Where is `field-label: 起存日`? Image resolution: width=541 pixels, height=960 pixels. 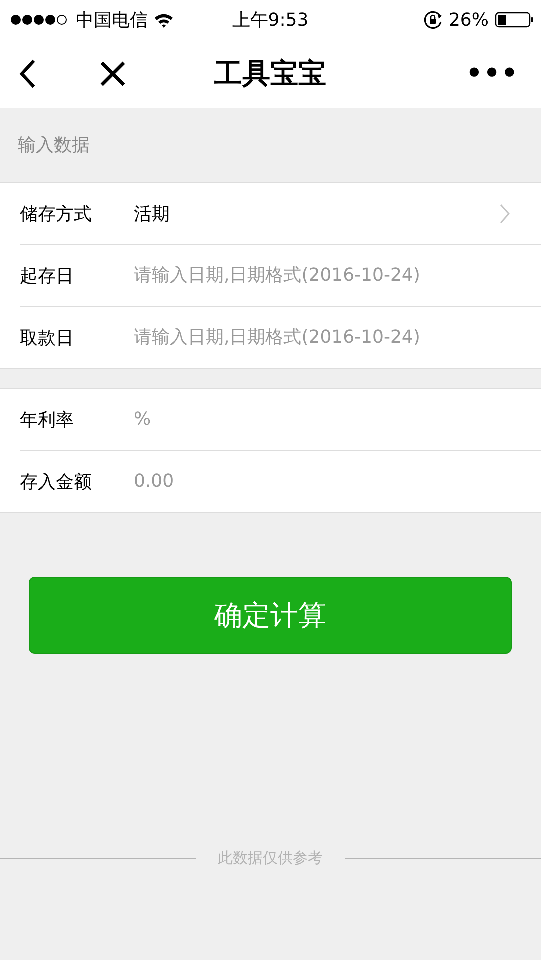
field-label: 起存日 is located at coordinates (47, 276).